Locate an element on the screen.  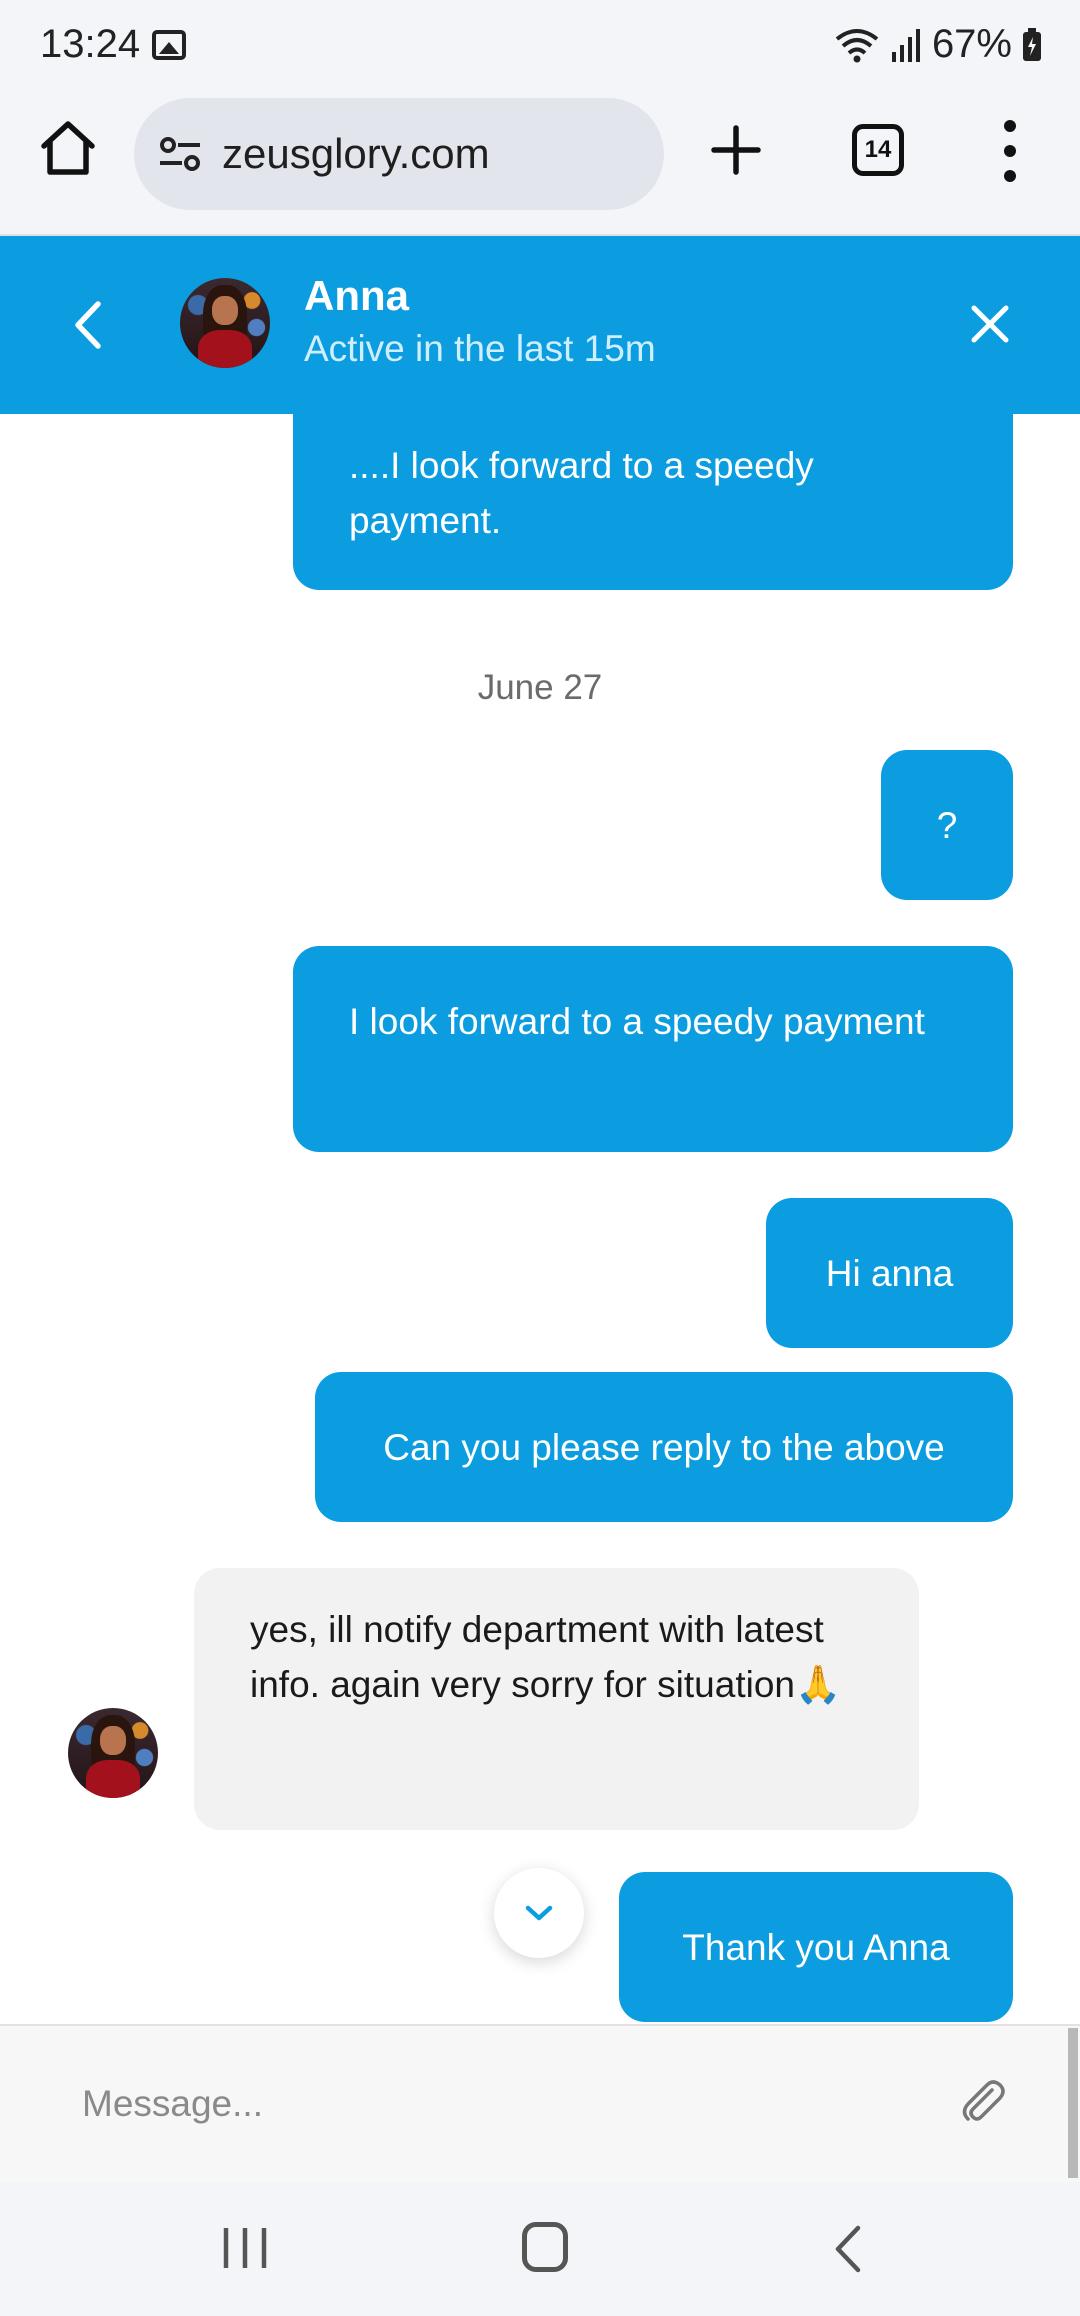
close-icon is located at coordinates (990, 324).